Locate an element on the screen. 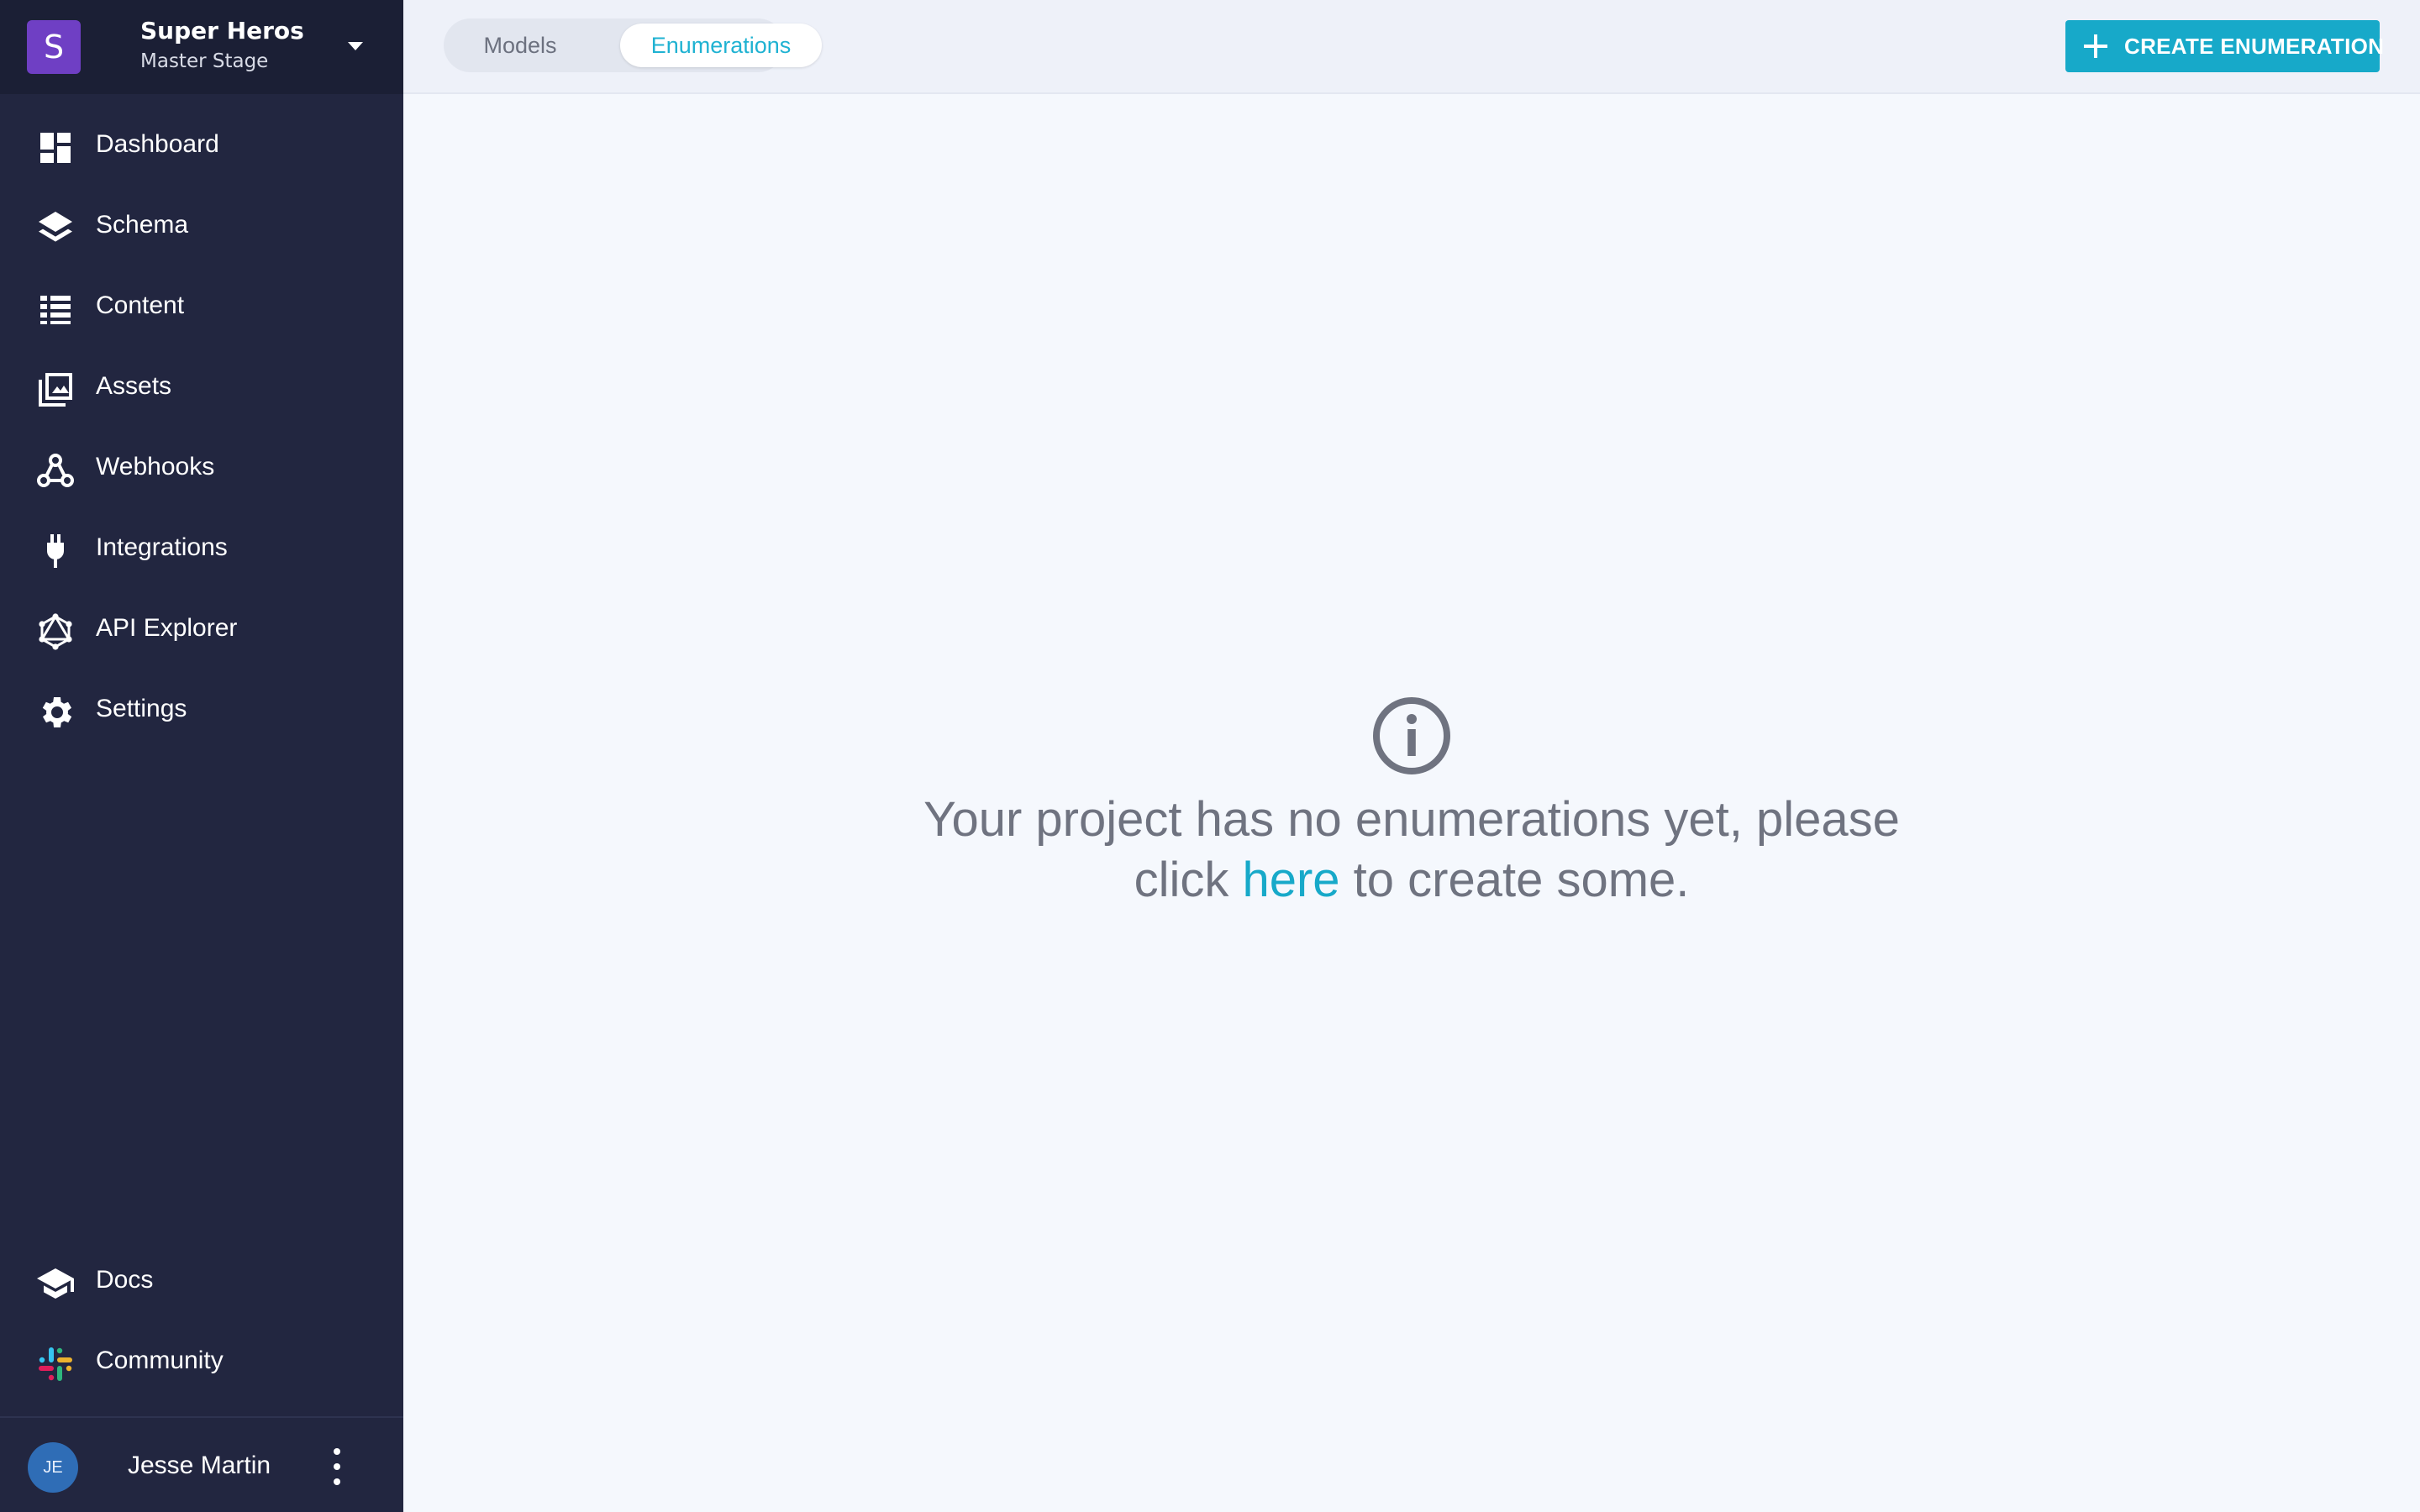 This screenshot has width=2420, height=1512. slack-icon is located at coordinates (55, 1364).